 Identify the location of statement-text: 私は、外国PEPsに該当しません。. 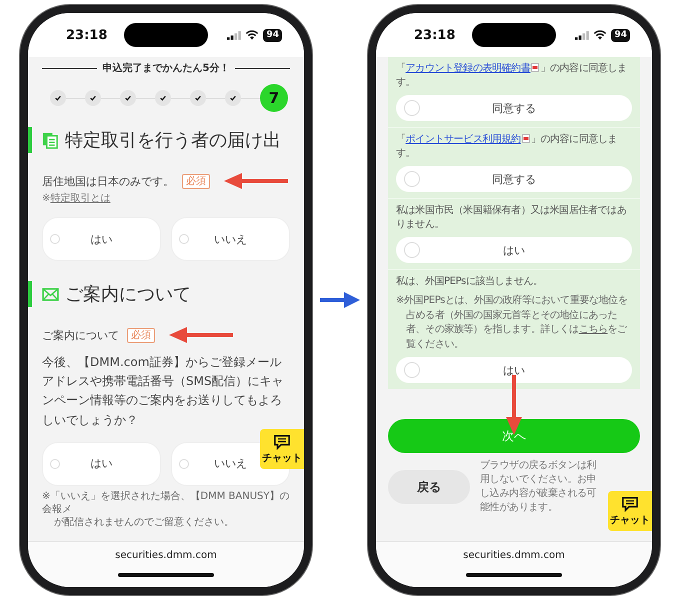
(470, 282).